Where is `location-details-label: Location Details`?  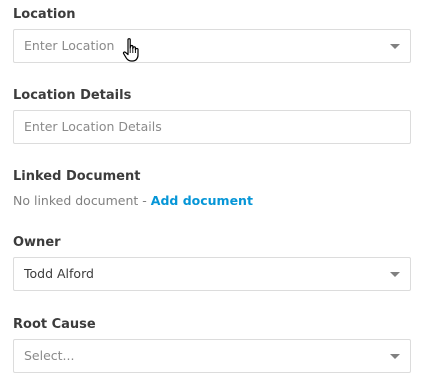
location-details-label: Location Details is located at coordinates (72, 95).